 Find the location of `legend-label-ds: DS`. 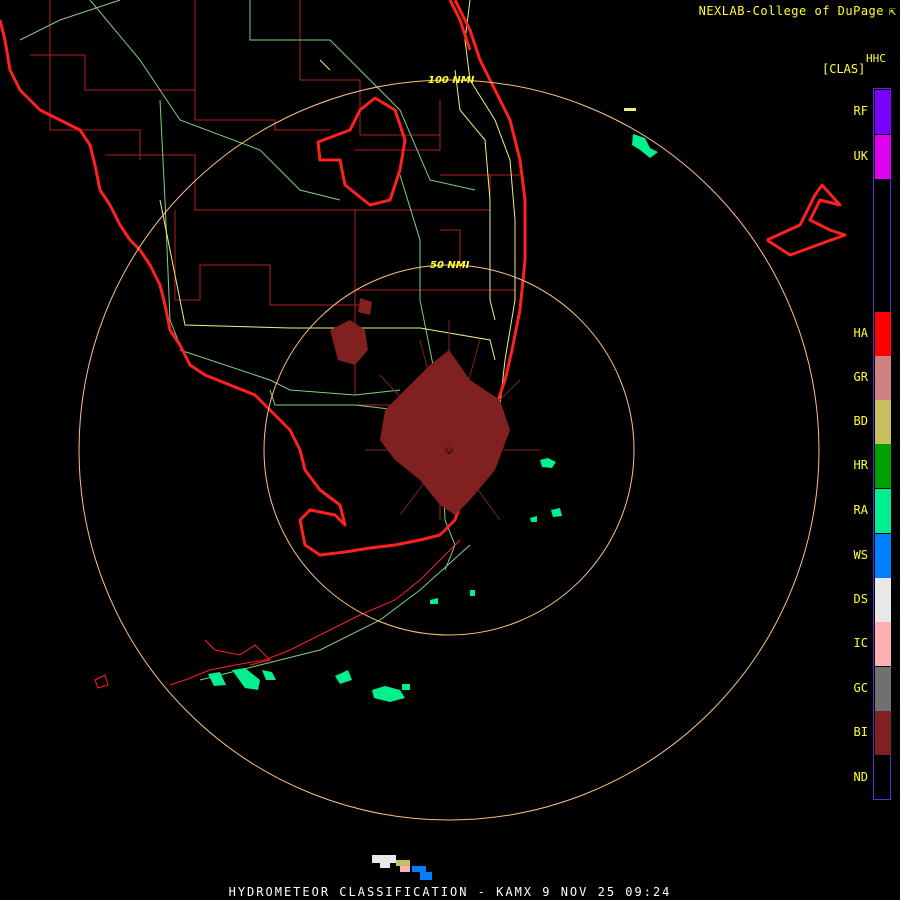

legend-label-ds: DS is located at coordinates (860, 599).